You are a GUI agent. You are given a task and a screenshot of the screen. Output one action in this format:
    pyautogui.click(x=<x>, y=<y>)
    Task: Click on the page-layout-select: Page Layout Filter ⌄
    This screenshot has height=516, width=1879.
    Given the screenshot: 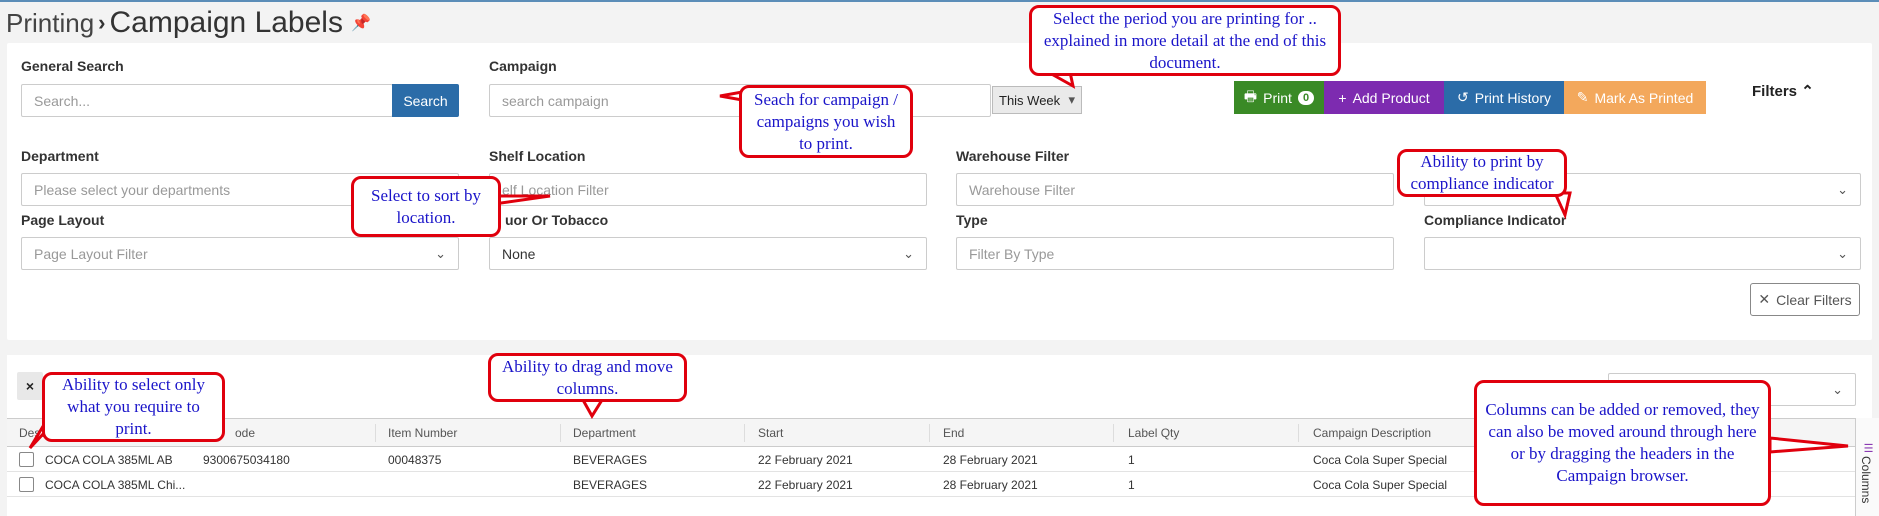 What is the action you would take?
    pyautogui.click(x=240, y=253)
    